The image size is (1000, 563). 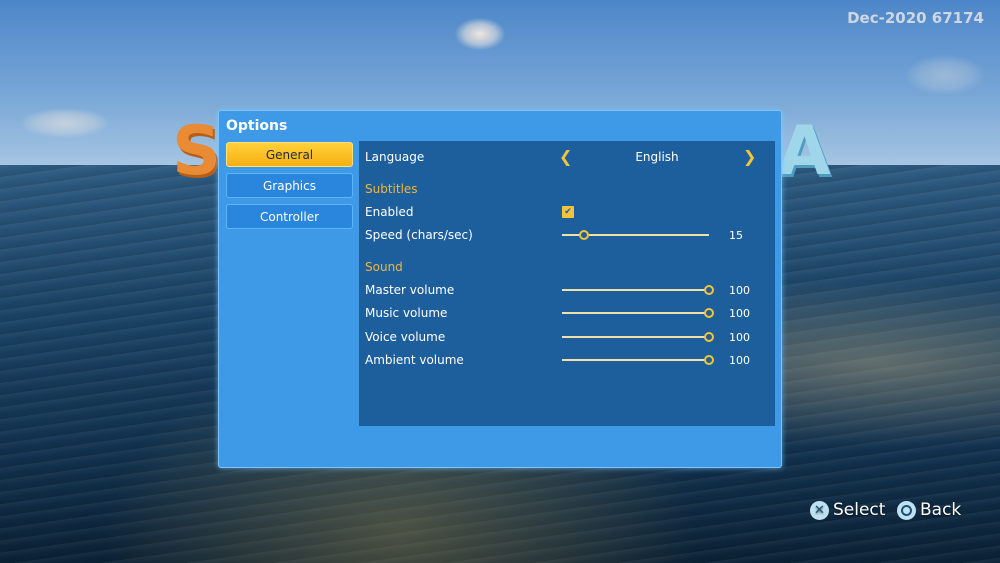 What do you see at coordinates (196, 151) in the screenshot?
I see `game-logo-left: S` at bounding box center [196, 151].